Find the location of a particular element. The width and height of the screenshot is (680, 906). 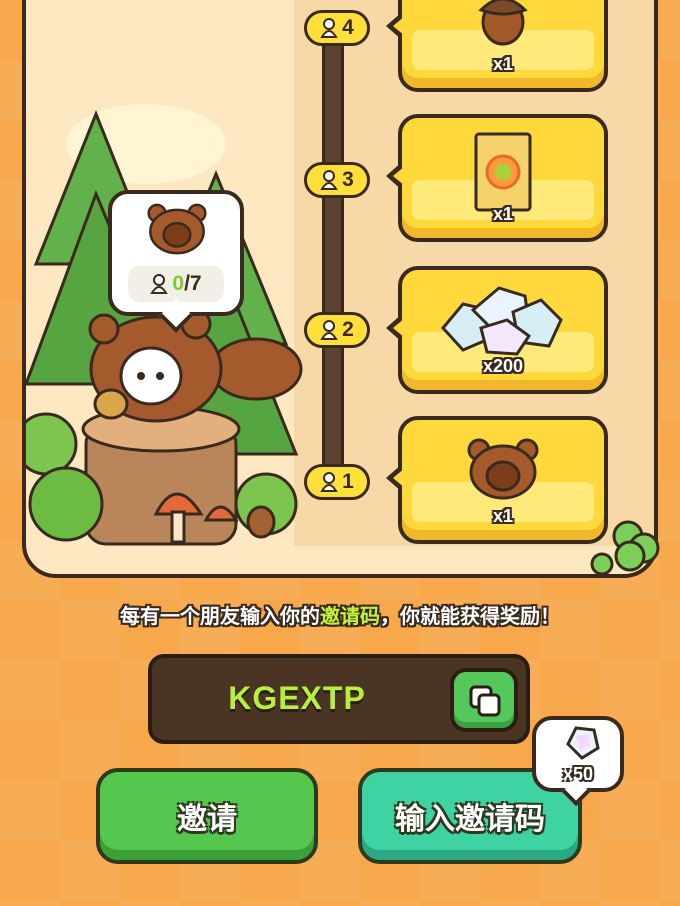

acorn-icon is located at coordinates (503, 23).